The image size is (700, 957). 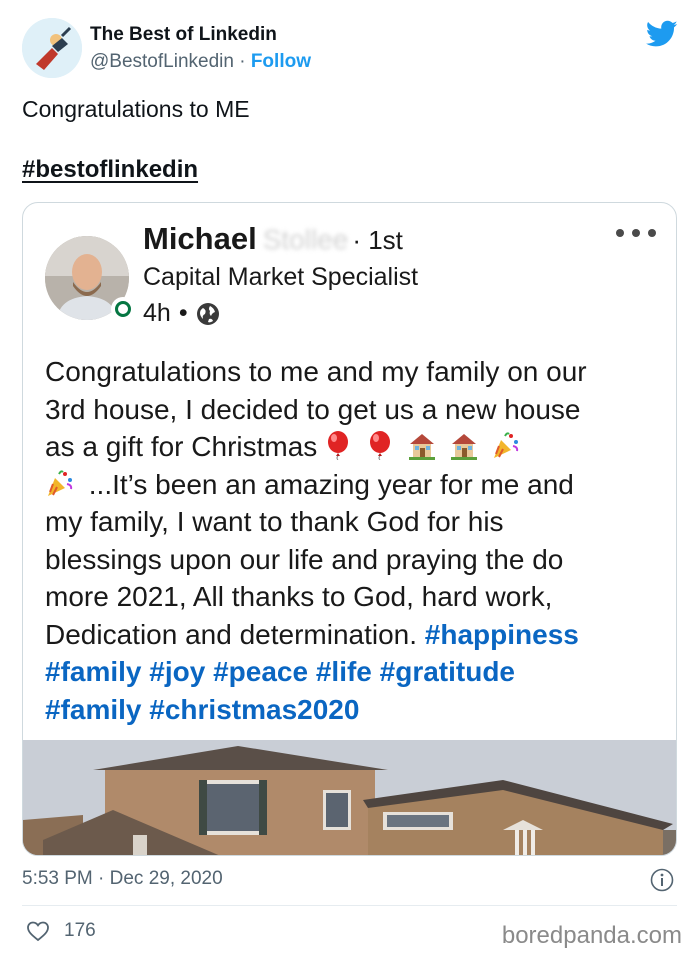 What do you see at coordinates (343, 671) in the screenshot?
I see `hashtag-life: #life` at bounding box center [343, 671].